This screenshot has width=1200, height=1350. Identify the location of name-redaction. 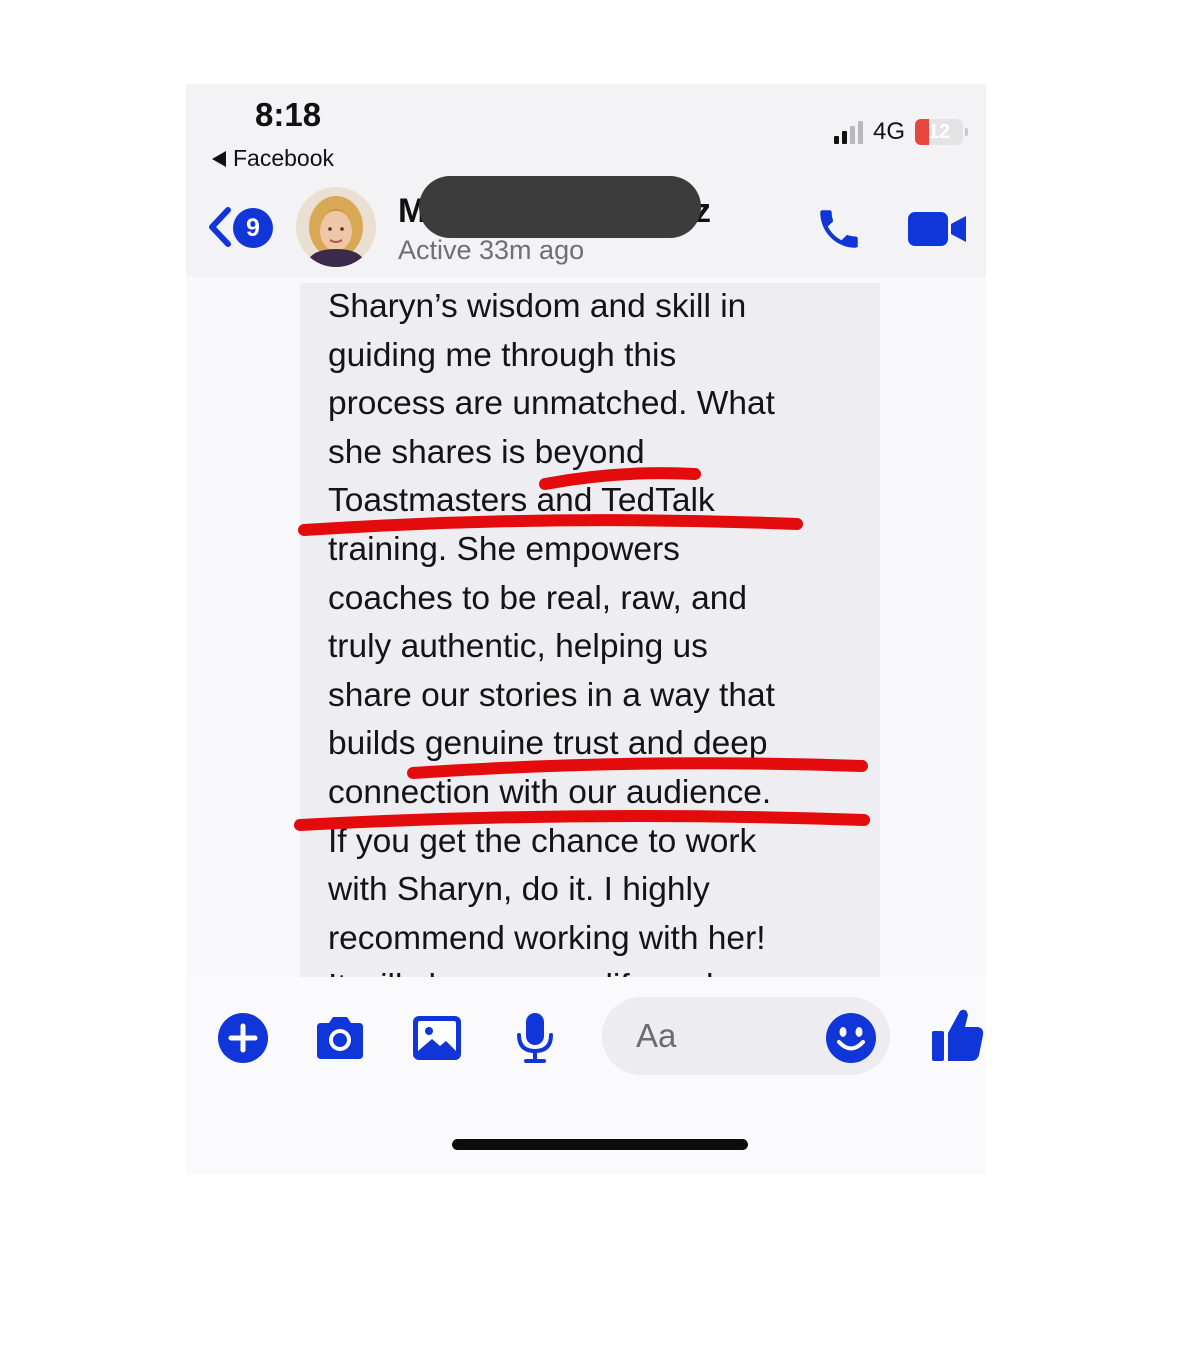
(560, 207).